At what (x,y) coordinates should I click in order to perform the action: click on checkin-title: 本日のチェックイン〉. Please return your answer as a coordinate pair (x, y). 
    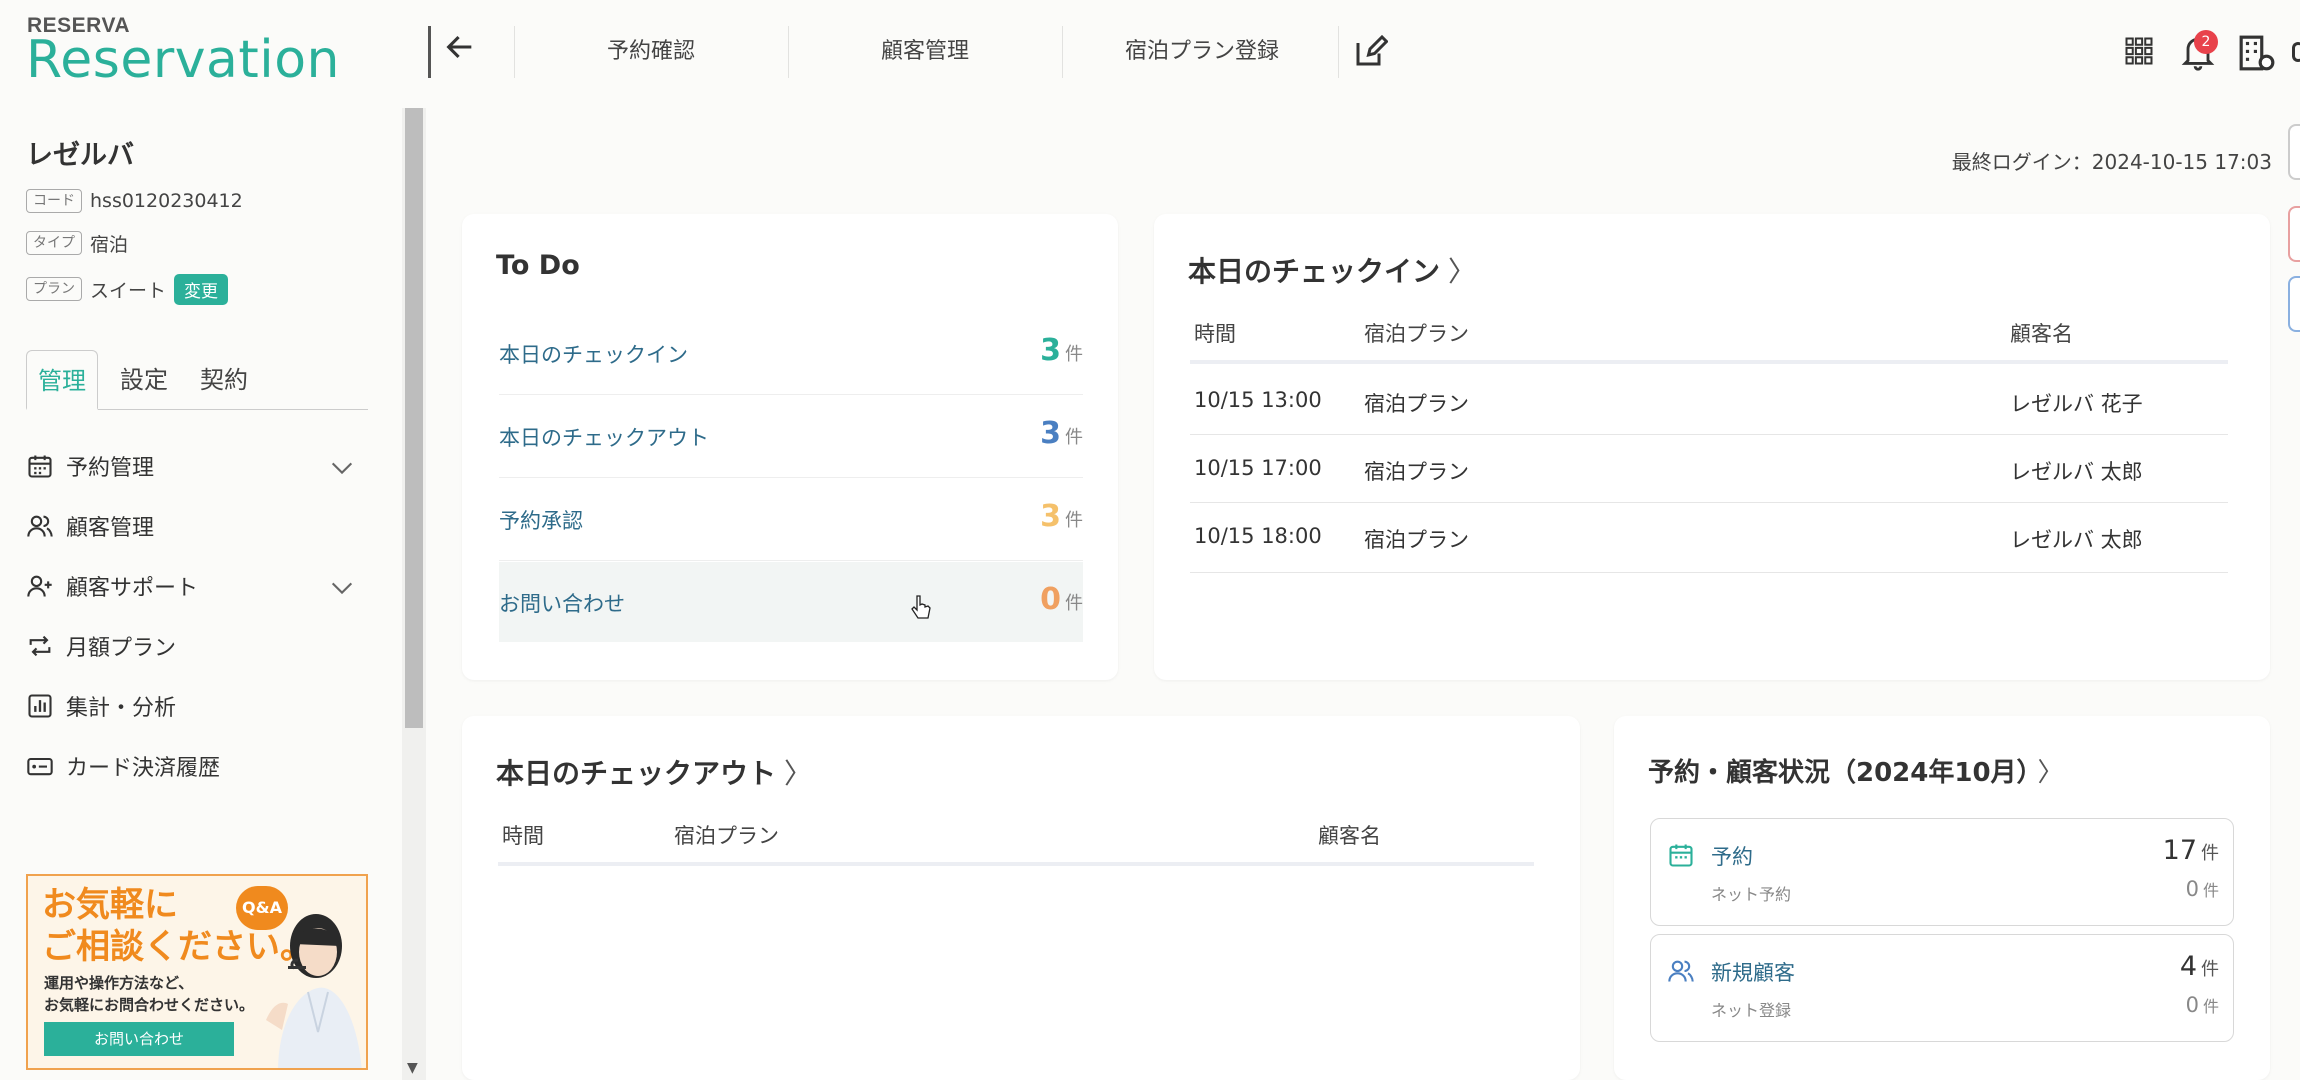
    Looking at the image, I should click on (1332, 270).